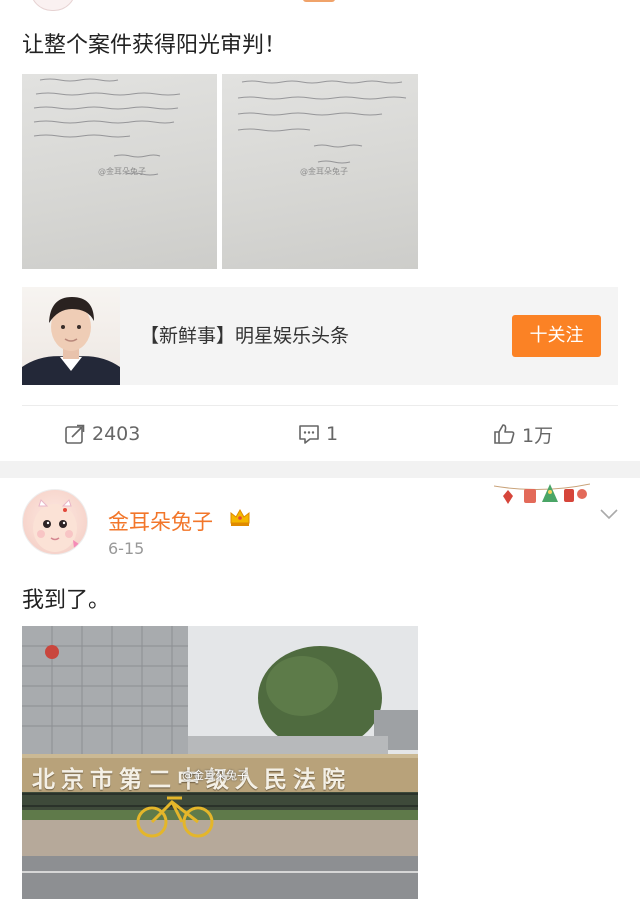  What do you see at coordinates (319, 1) in the screenshot?
I see `previous-badge-fragment` at bounding box center [319, 1].